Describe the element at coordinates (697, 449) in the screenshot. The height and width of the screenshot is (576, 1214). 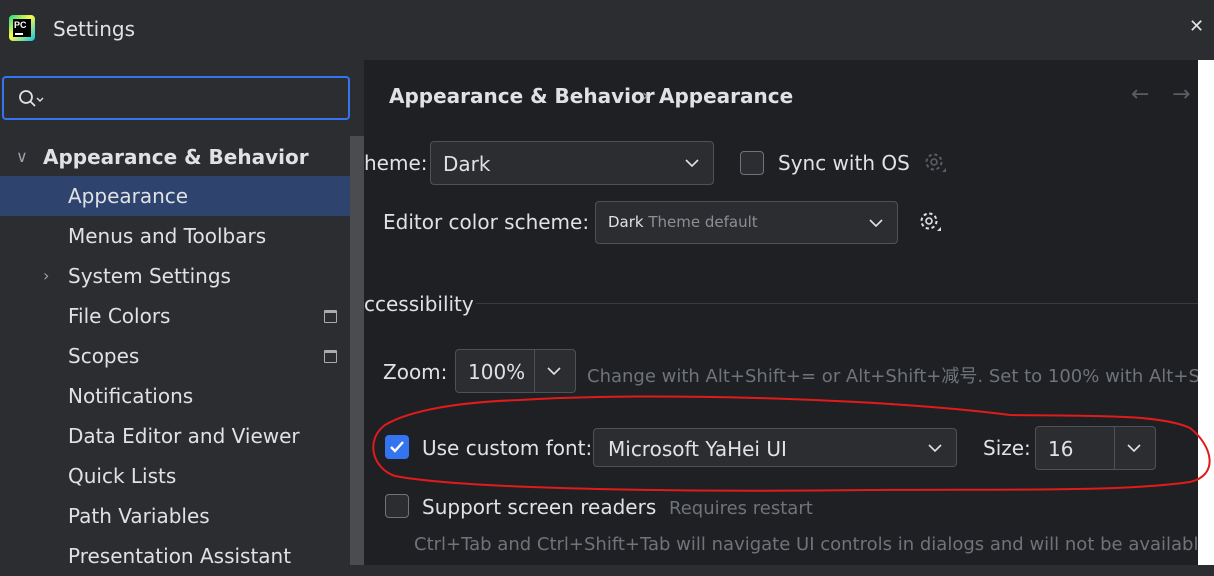
I see `font-value: Microsoft YaHei UI` at that location.